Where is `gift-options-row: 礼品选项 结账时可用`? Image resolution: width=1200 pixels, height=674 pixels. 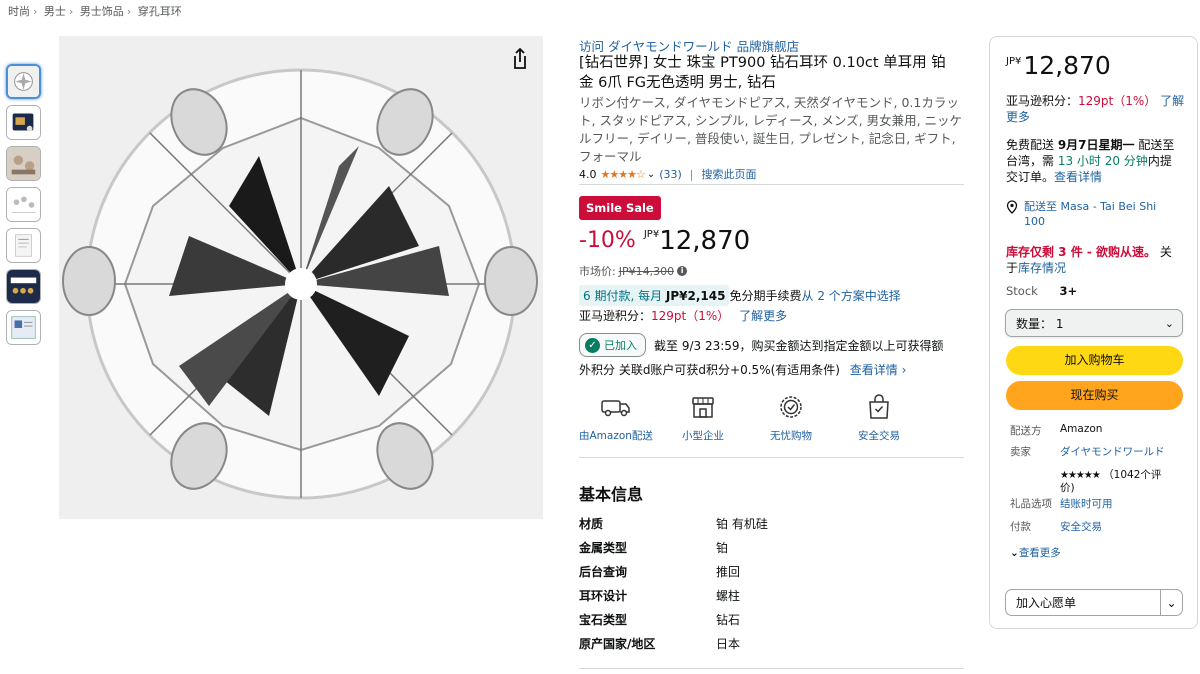 gift-options-row: 礼品选项 结账时可用 is located at coordinates (1061, 503).